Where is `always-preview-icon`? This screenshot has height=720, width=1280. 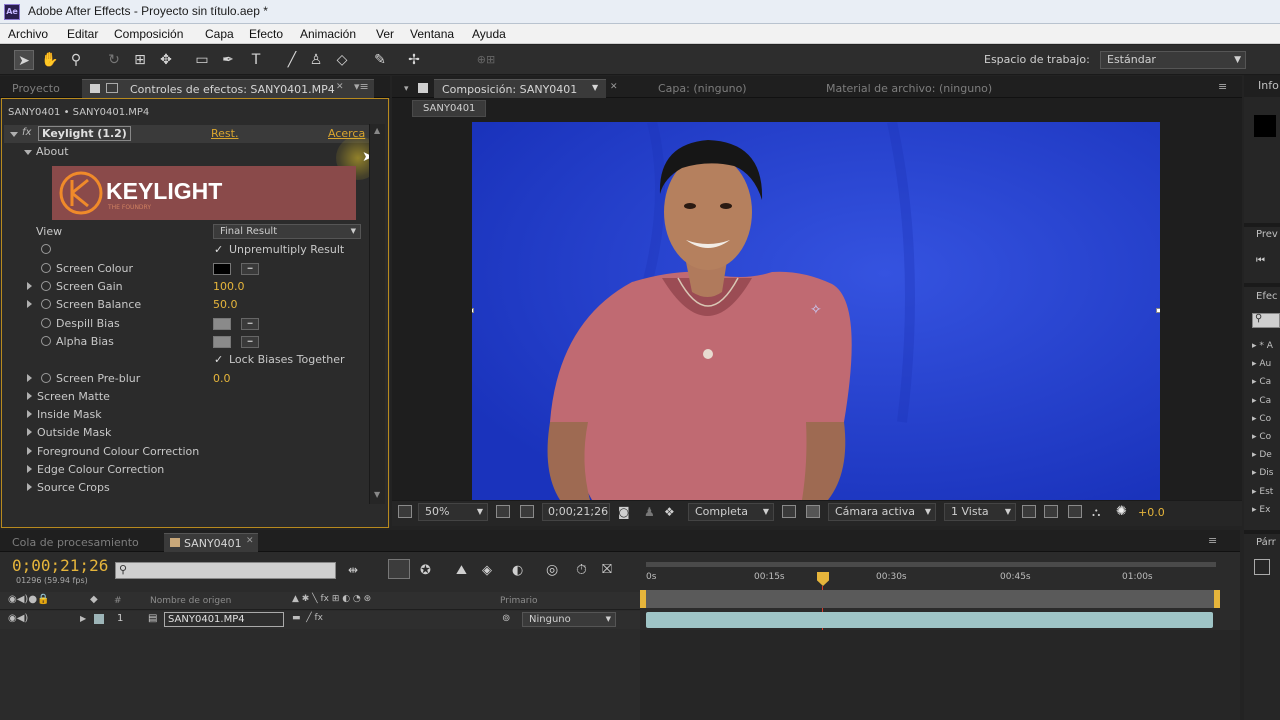 always-preview-icon is located at coordinates (405, 511).